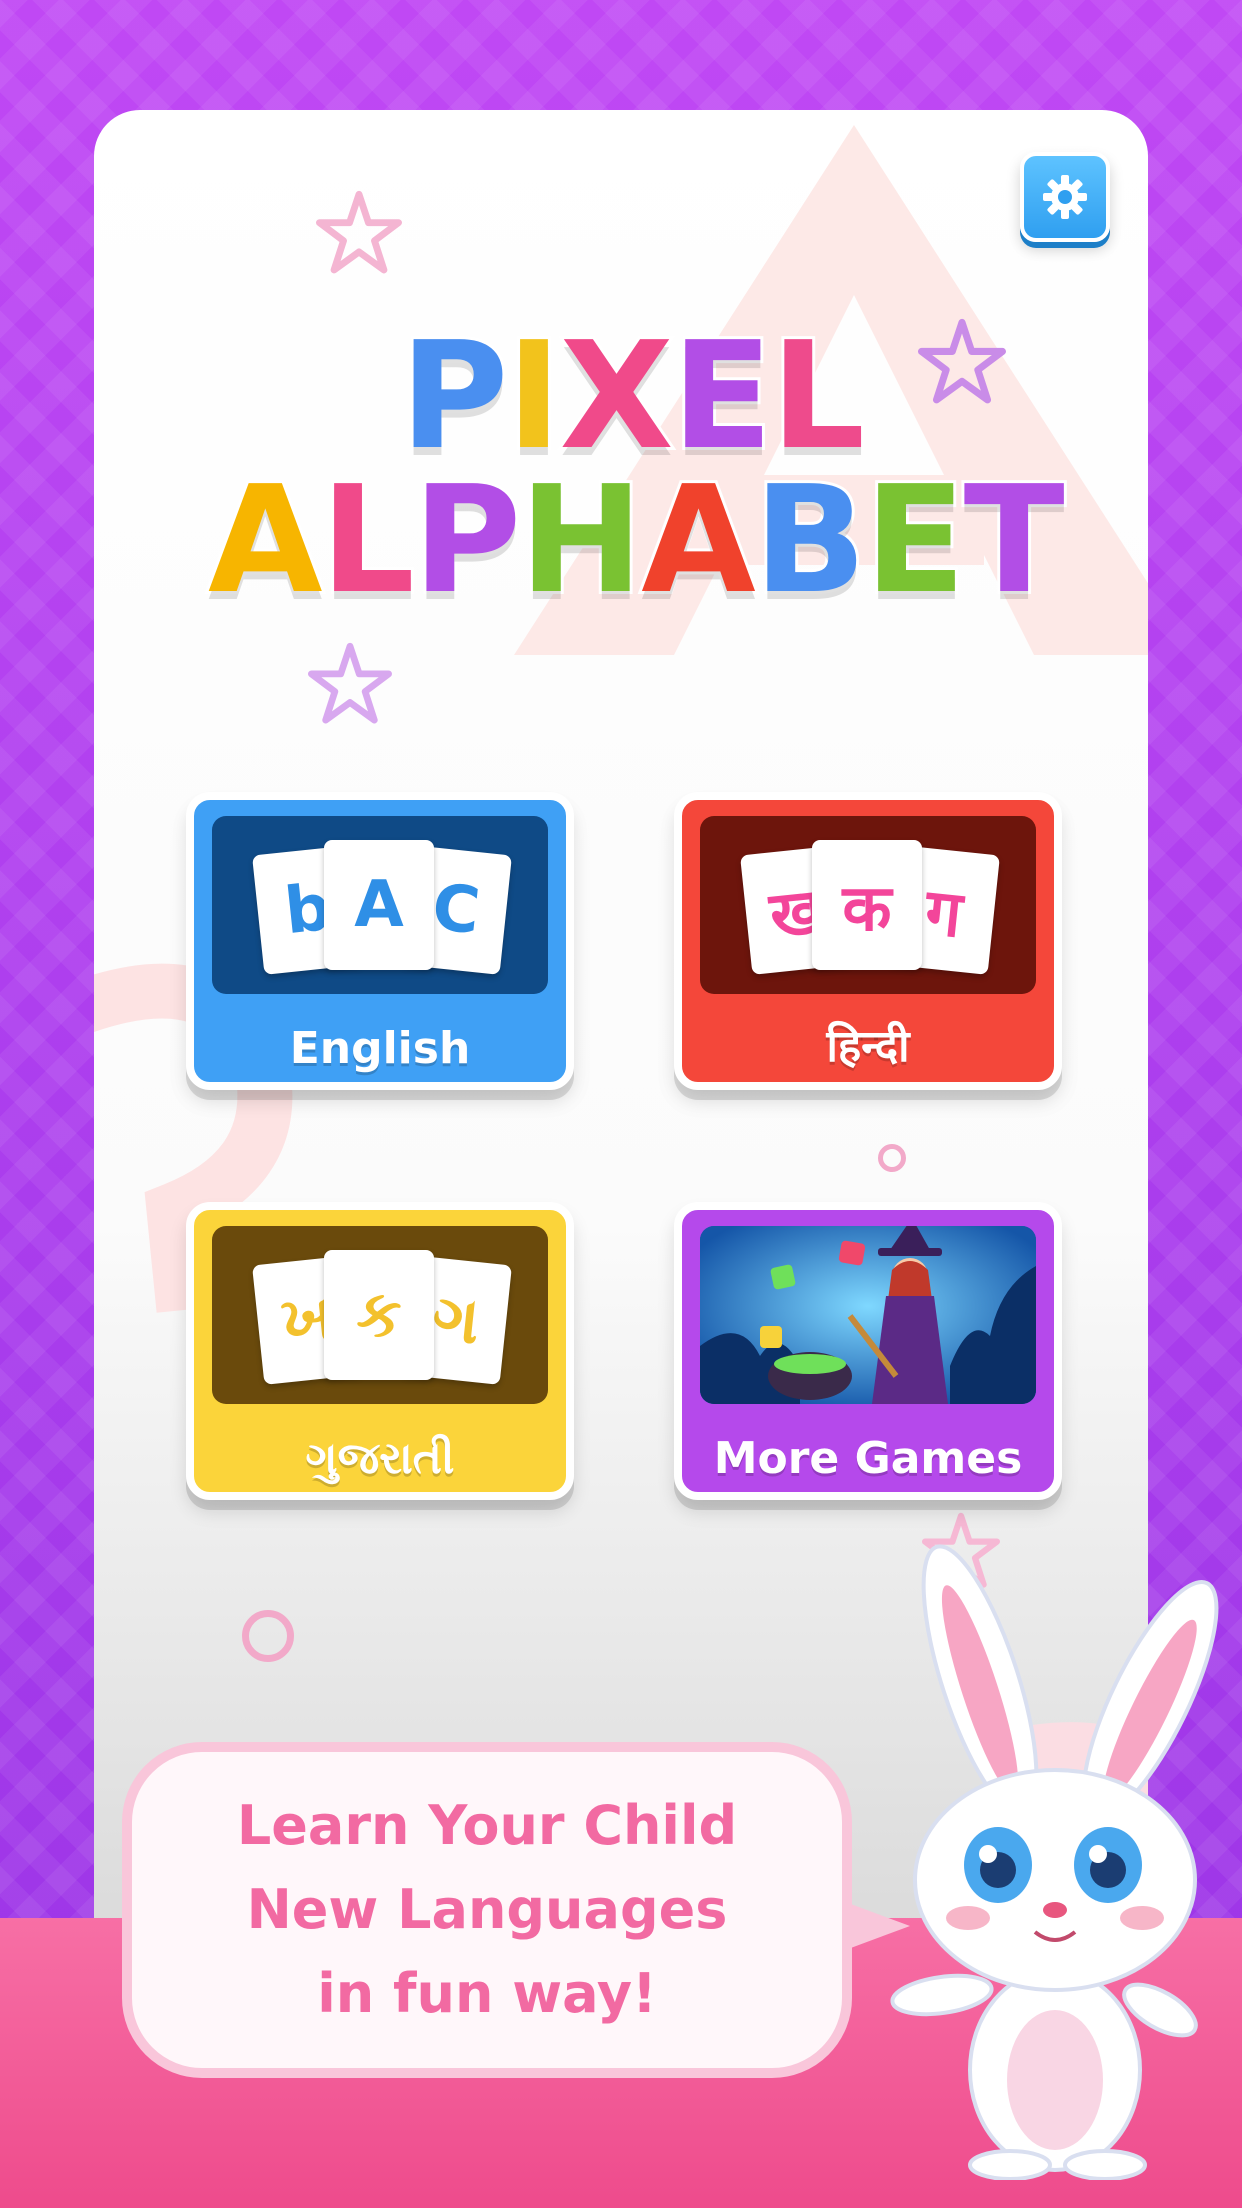  I want to click on logo-title-line2: ALPHABET, so click(636, 540).